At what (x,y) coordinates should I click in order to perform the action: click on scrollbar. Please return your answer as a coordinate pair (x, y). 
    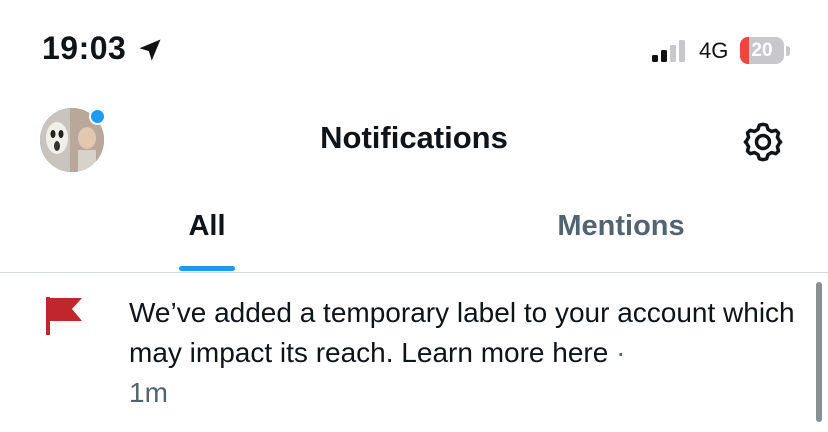
    Looking at the image, I should click on (819, 352).